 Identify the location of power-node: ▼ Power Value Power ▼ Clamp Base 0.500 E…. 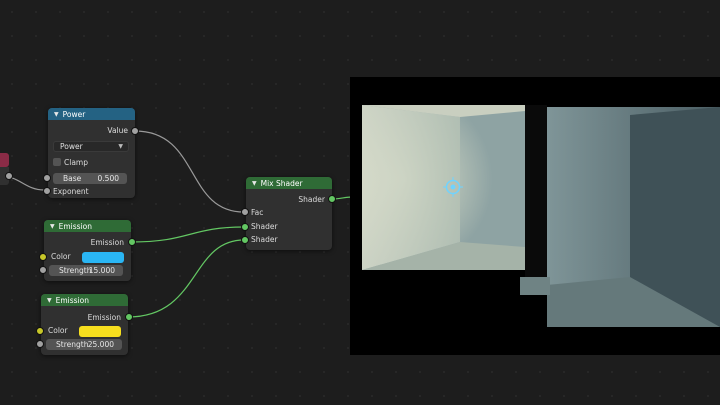
(91, 153).